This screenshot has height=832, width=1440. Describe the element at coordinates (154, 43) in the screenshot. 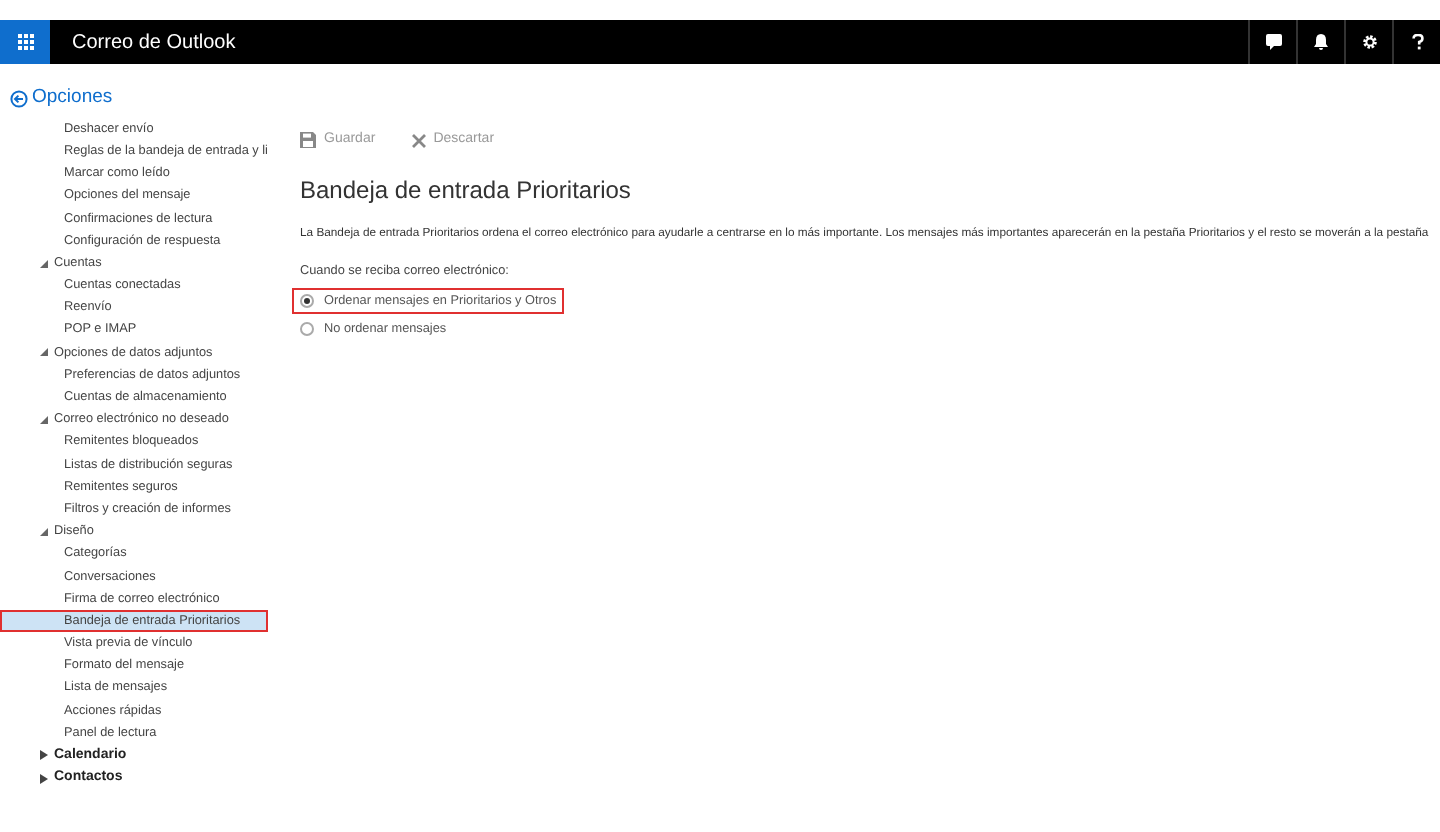

I see `app-title: Correo de Outlook` at that location.